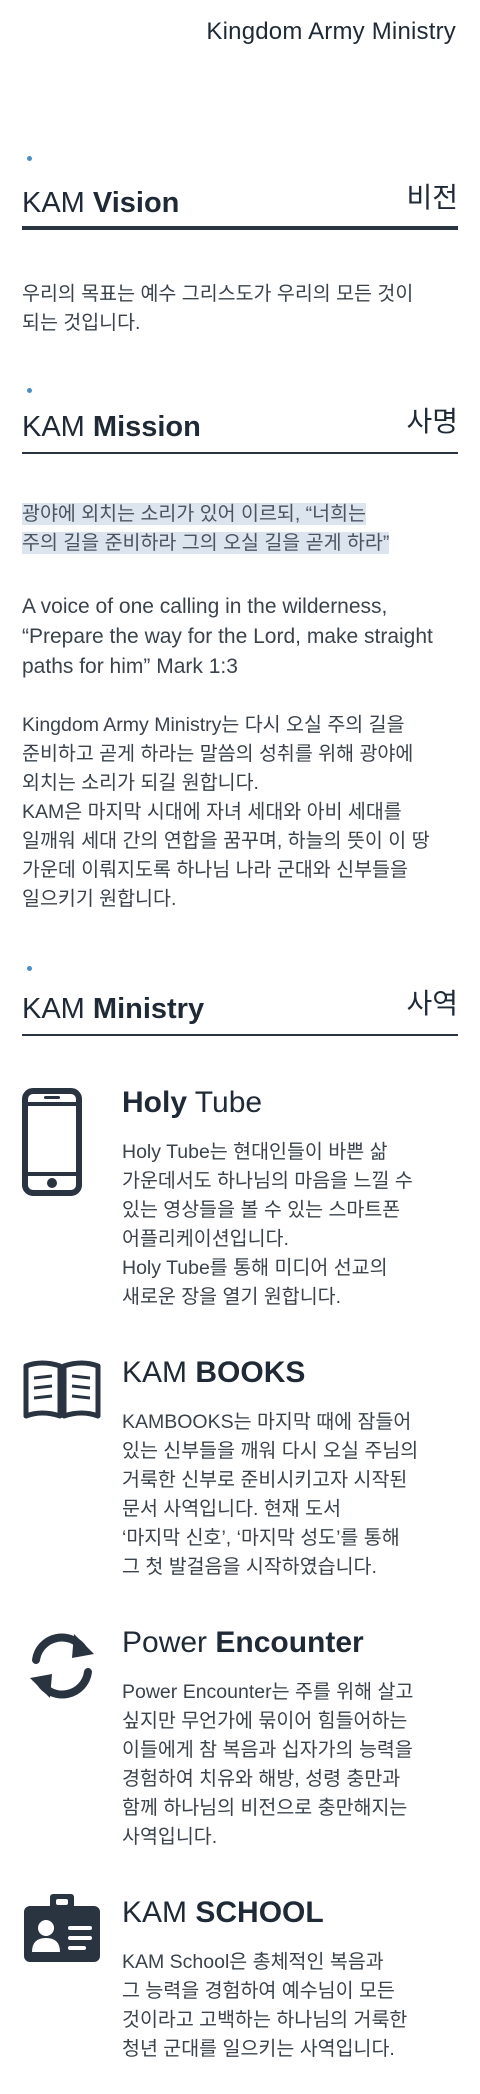 The image size is (480, 2094). What do you see at coordinates (240, 1001) in the screenshot?
I see `ministry-header: KAM Ministry 사역` at bounding box center [240, 1001].